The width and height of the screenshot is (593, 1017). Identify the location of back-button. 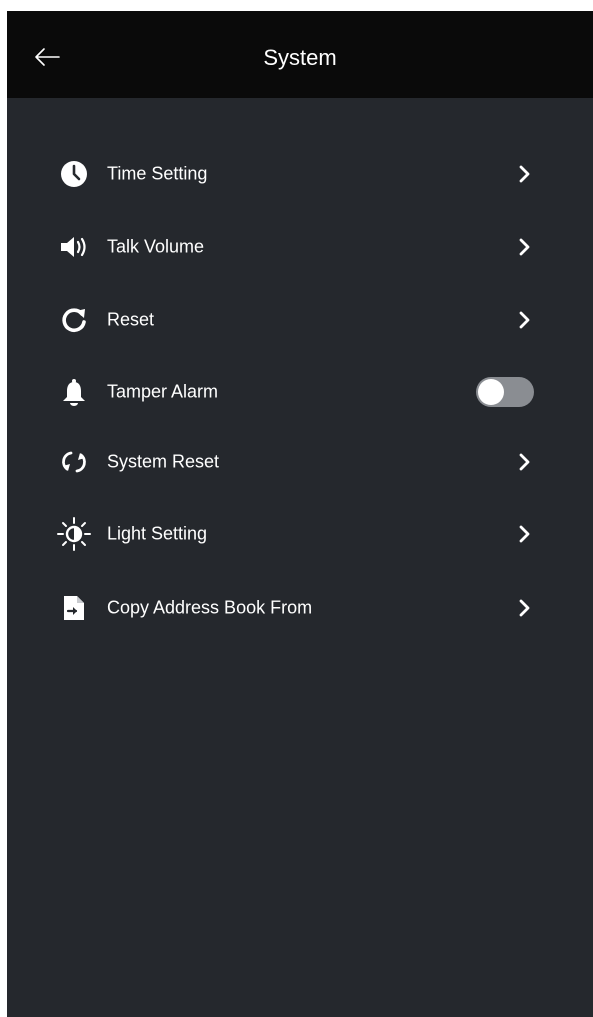
(47, 57).